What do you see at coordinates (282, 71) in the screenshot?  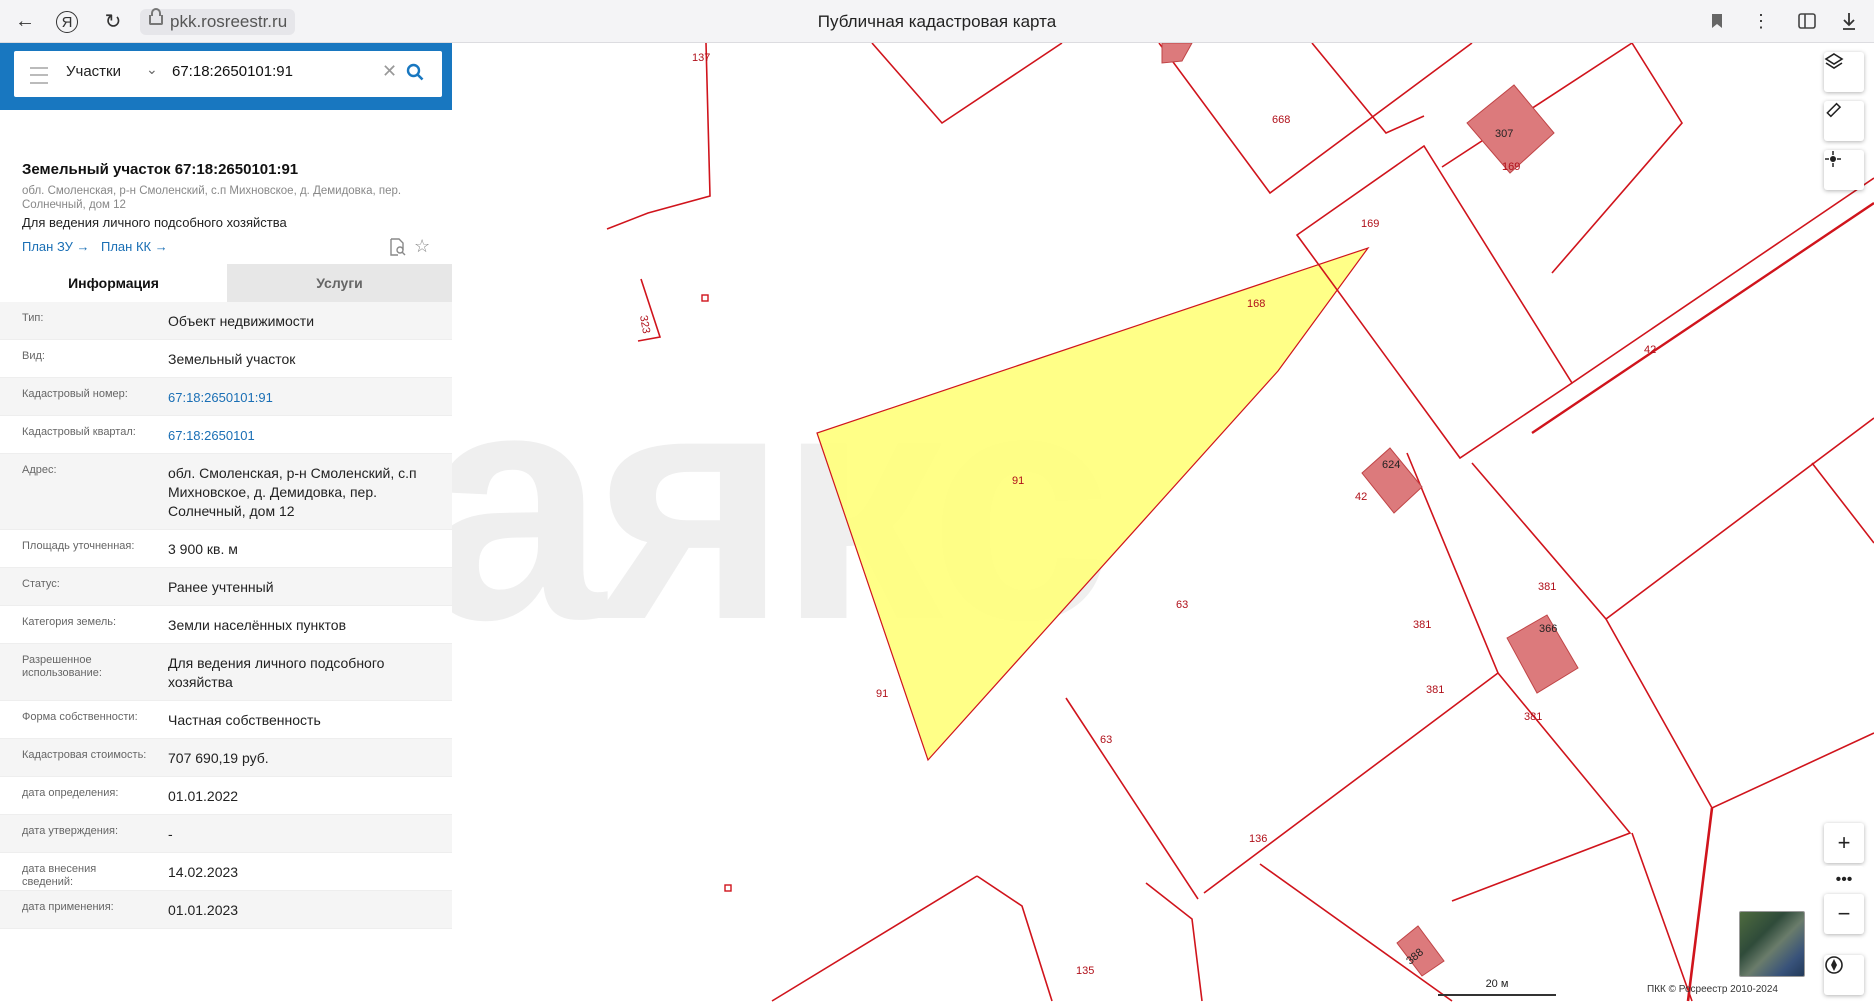 I see `search-input` at bounding box center [282, 71].